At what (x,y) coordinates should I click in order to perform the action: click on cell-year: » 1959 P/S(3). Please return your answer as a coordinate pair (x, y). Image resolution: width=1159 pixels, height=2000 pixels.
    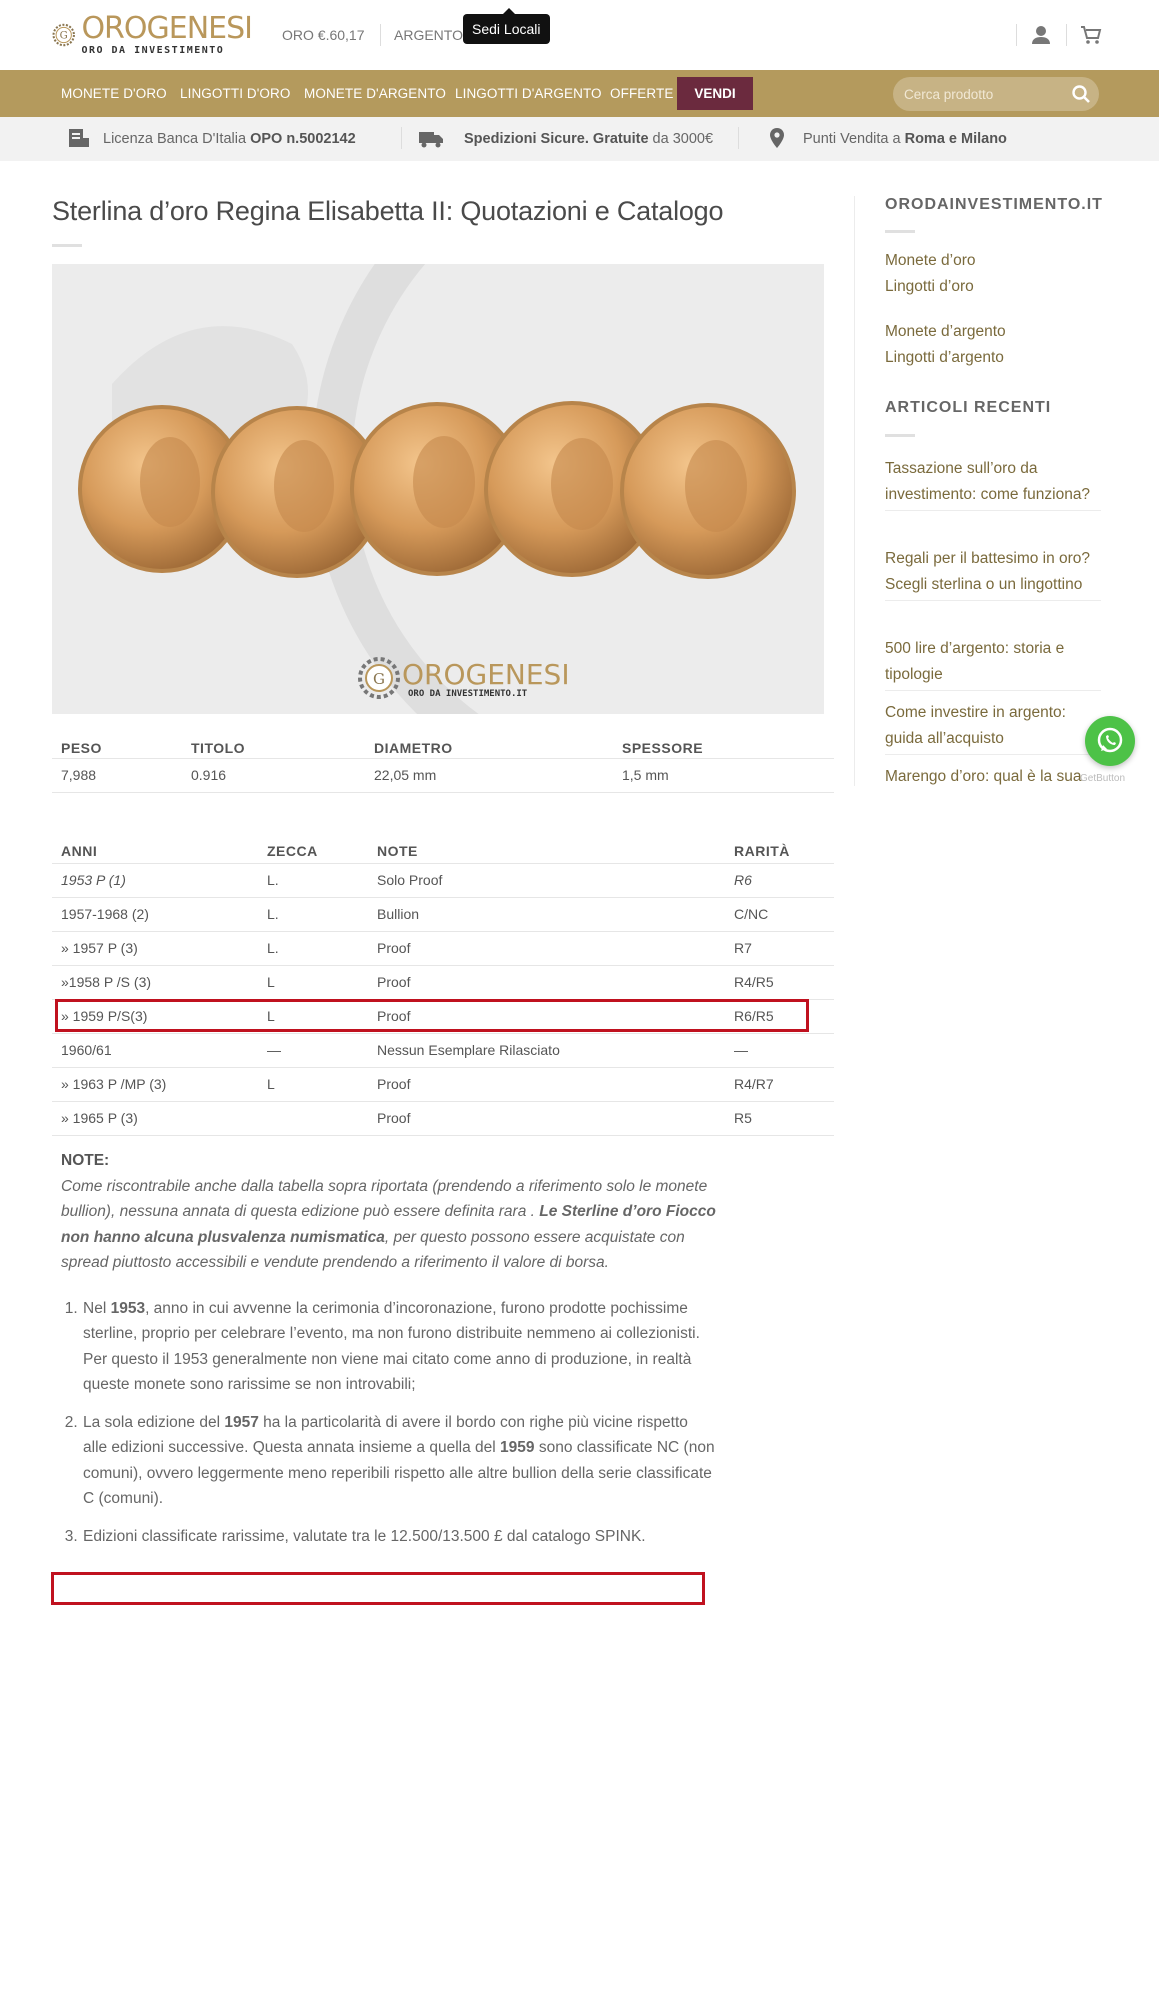
    Looking at the image, I should click on (155, 1016).